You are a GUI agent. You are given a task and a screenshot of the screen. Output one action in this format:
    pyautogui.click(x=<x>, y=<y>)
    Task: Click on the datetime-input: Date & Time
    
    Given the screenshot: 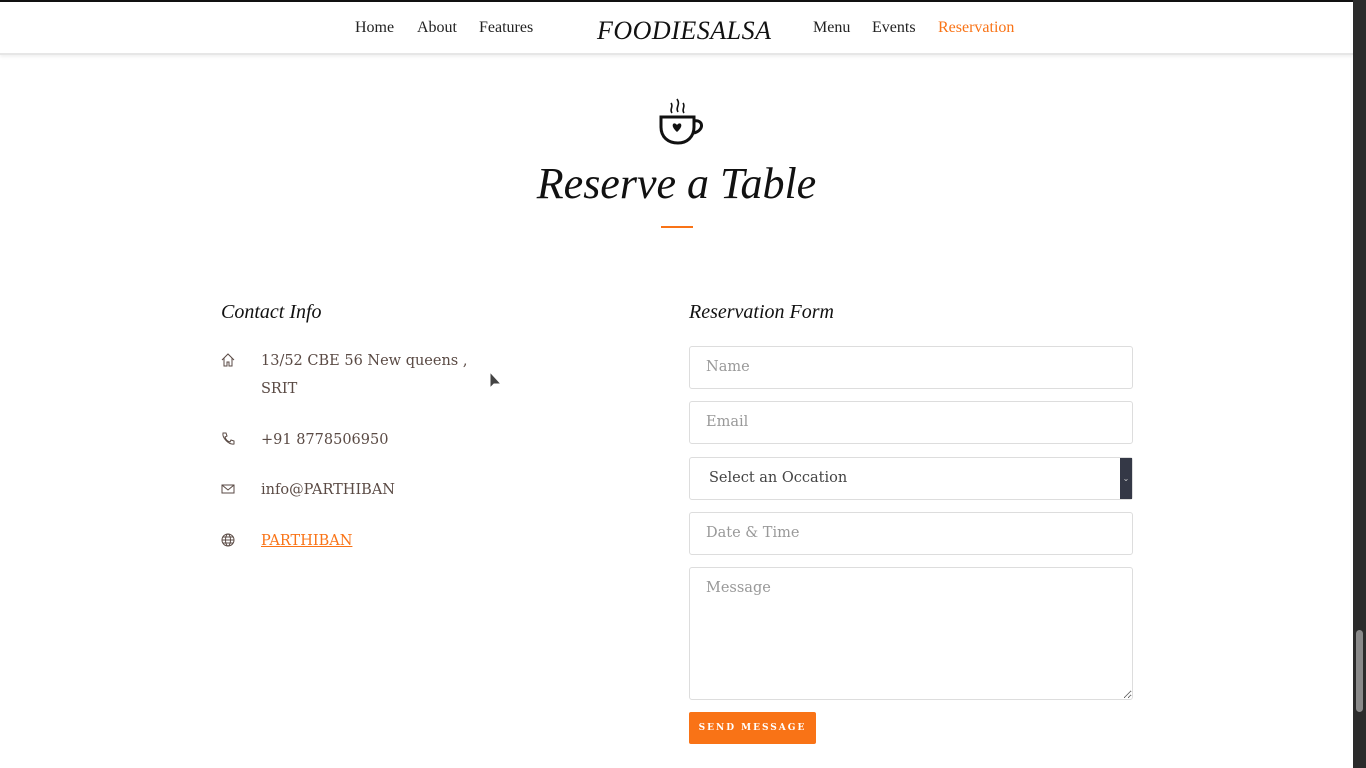 What is the action you would take?
    pyautogui.click(x=911, y=533)
    